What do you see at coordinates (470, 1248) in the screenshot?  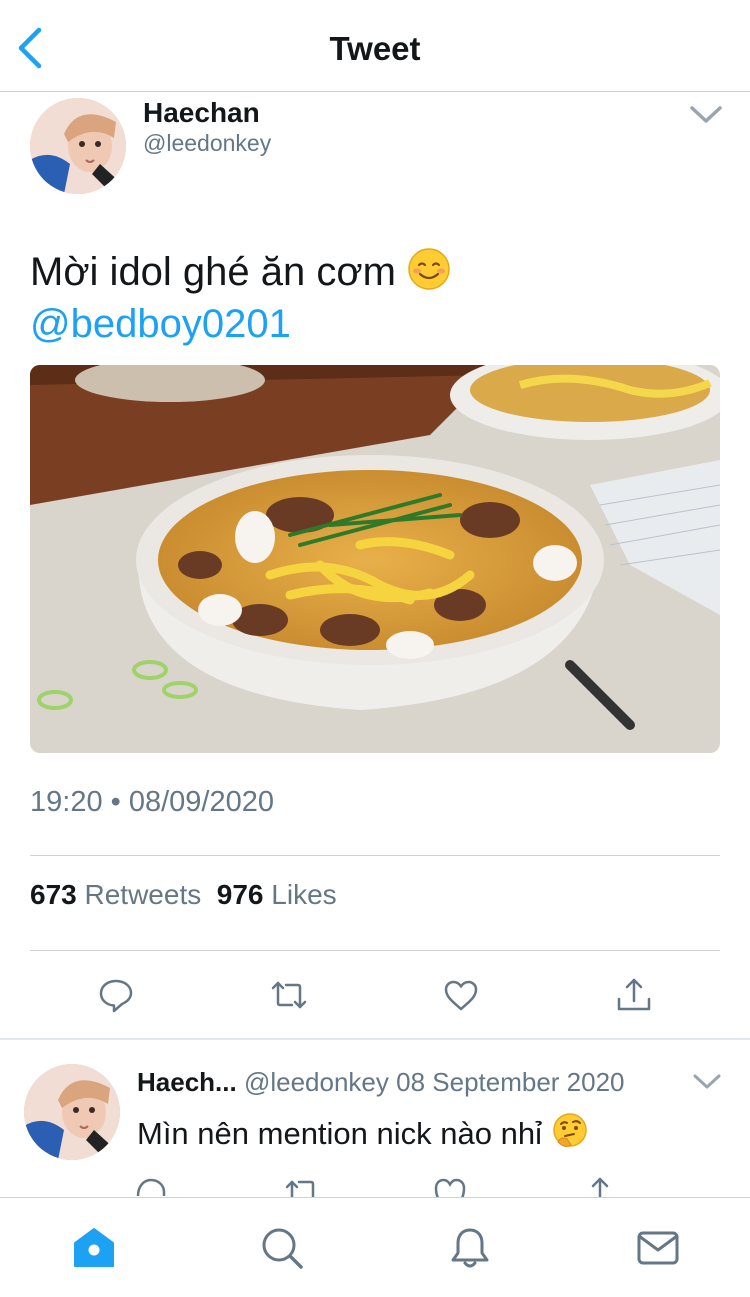 I see `notifications-icon` at bounding box center [470, 1248].